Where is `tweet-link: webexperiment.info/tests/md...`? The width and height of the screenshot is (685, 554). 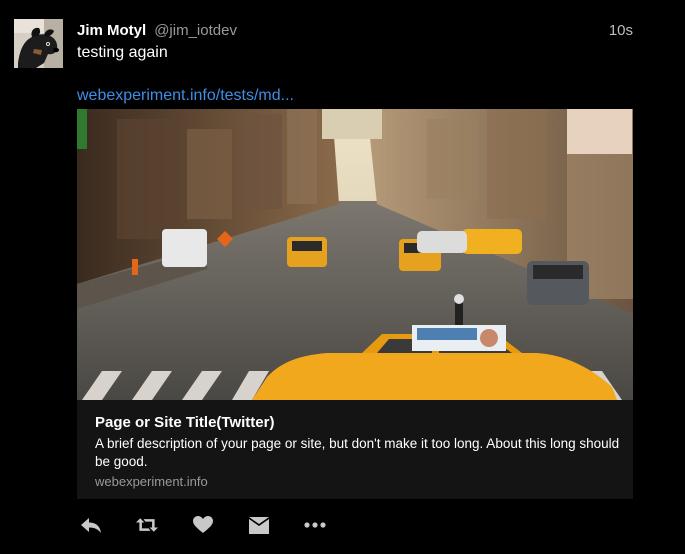 tweet-link: webexperiment.info/tests/md... is located at coordinates (185, 96).